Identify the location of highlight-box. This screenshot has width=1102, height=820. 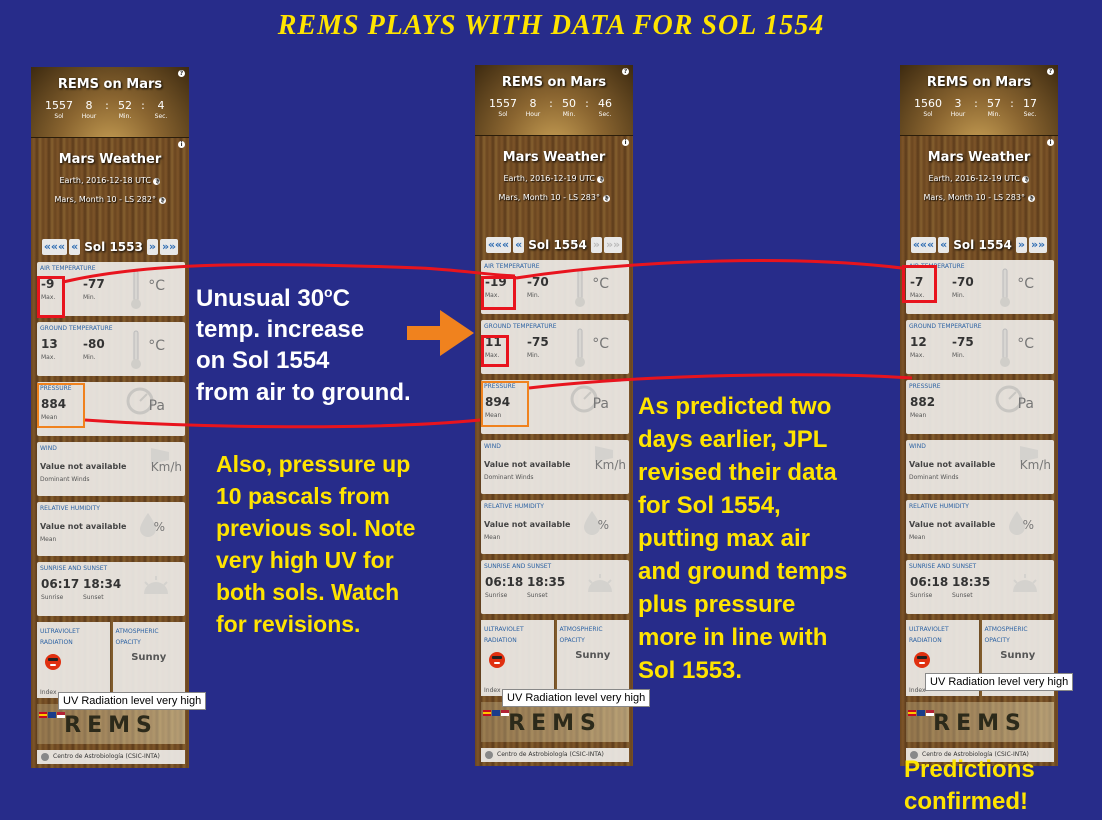
(495, 351).